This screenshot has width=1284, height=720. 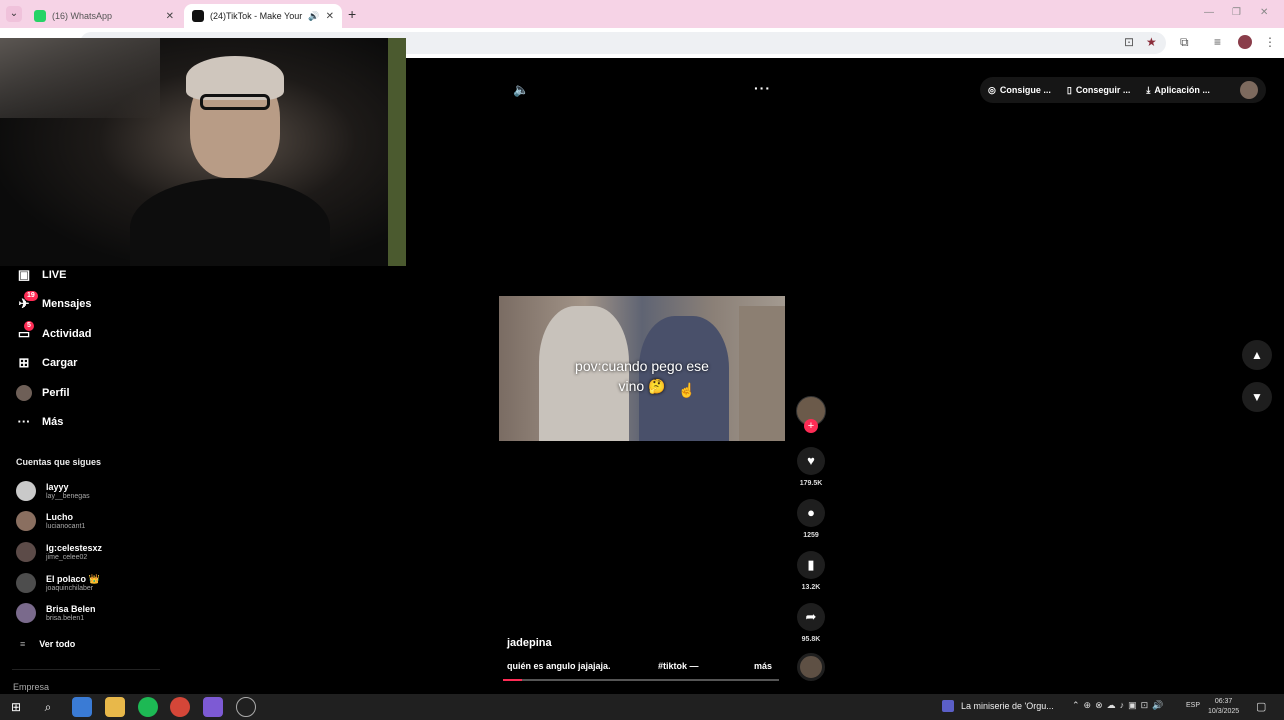 I want to click on following-account-el-polaco: El polaco 👑 joaquinchilaber, so click(x=58, y=583).